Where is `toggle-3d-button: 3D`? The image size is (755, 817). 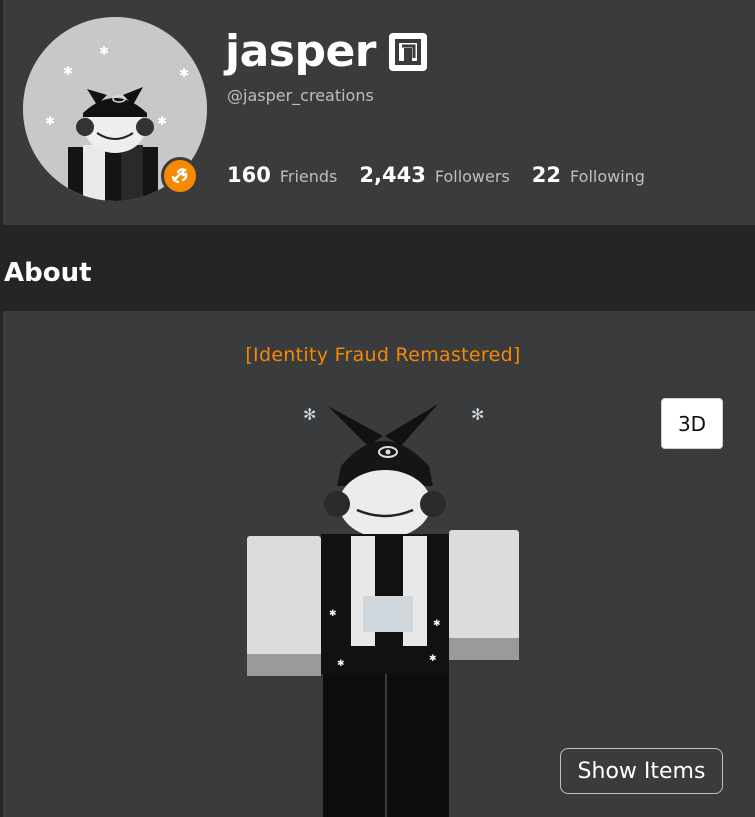 toggle-3d-button: 3D is located at coordinates (692, 423).